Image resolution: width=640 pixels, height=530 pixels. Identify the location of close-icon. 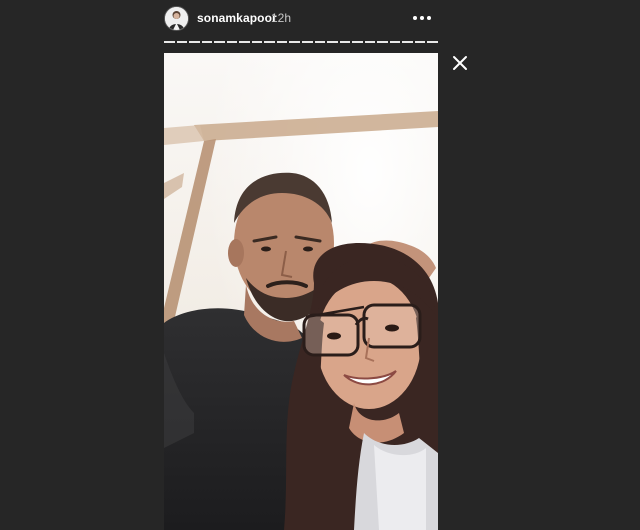
(460, 63).